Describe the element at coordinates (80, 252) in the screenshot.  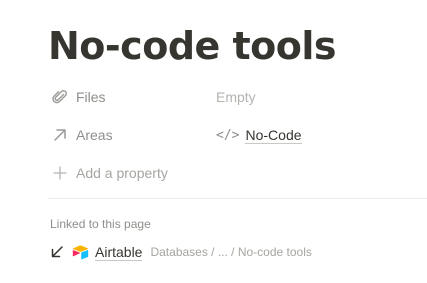
I see `airtable-logo` at that location.